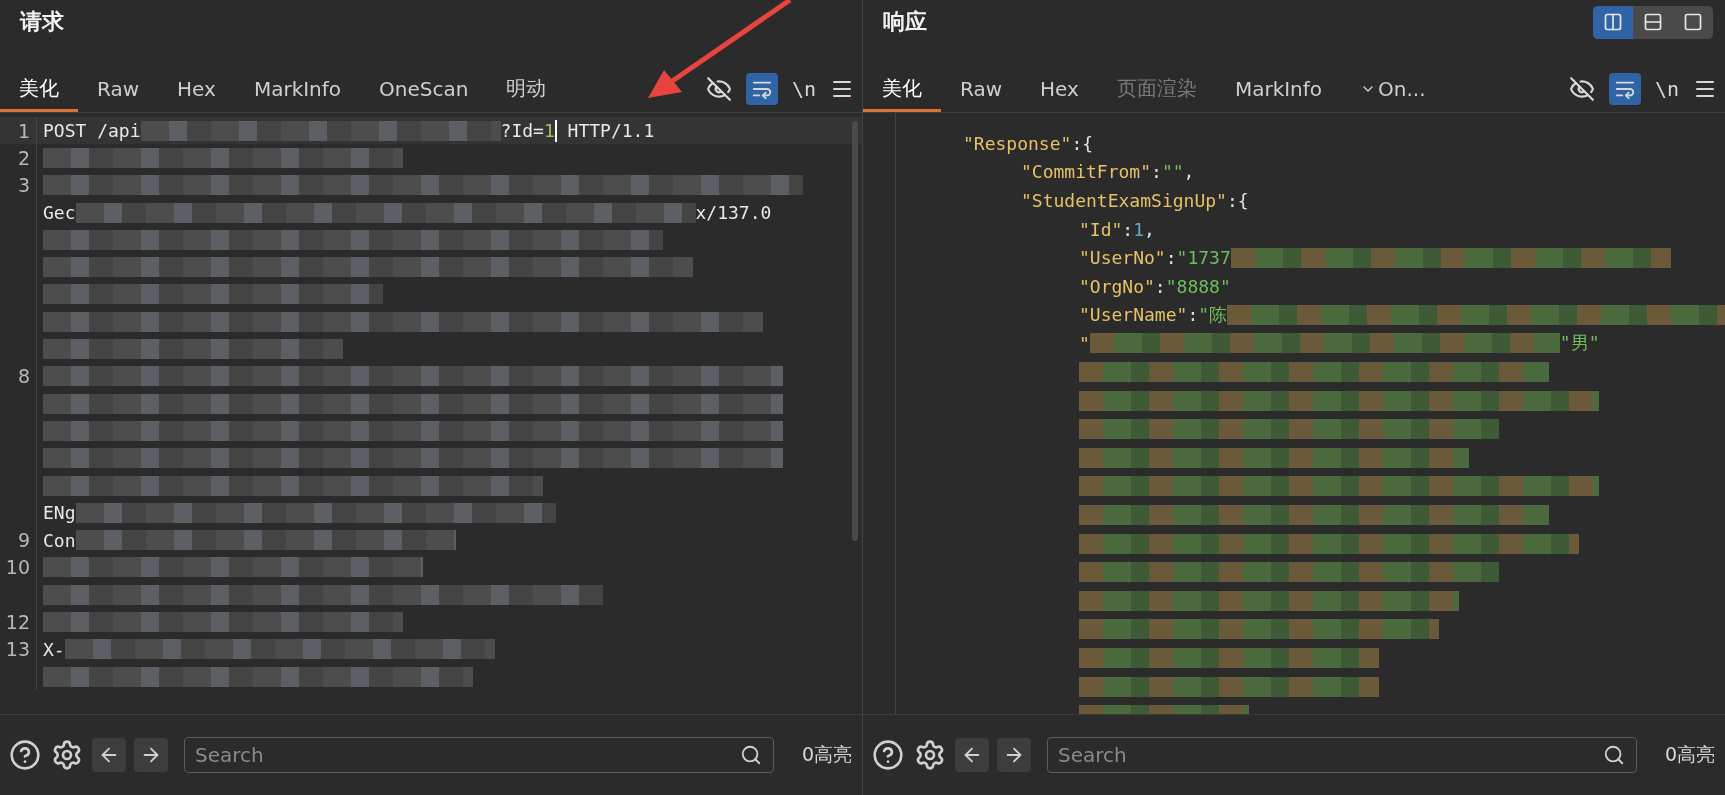  I want to click on json-key: "CommitFrom", so click(1086, 172).